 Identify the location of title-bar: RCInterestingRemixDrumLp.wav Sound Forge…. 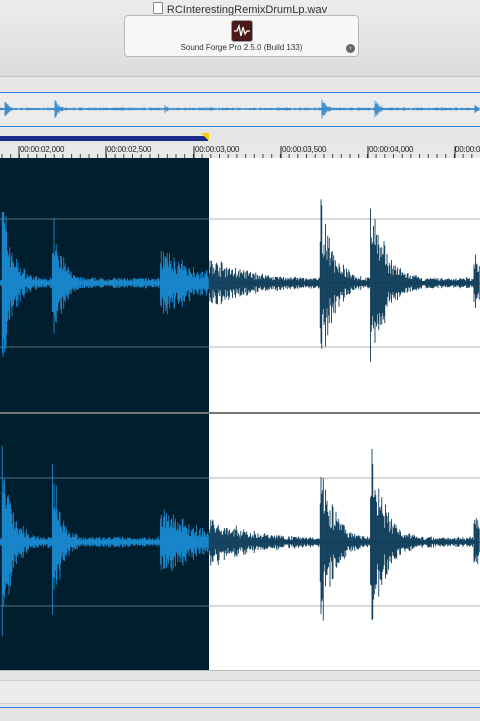
(240, 38).